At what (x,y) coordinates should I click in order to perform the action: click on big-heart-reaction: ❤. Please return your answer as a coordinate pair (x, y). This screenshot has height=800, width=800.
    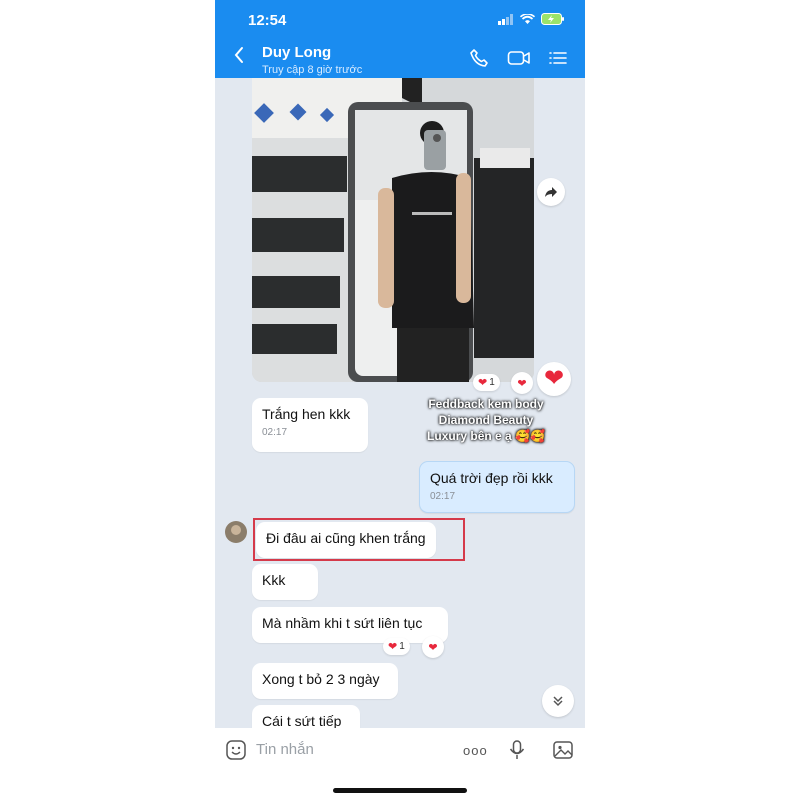
    Looking at the image, I should click on (554, 379).